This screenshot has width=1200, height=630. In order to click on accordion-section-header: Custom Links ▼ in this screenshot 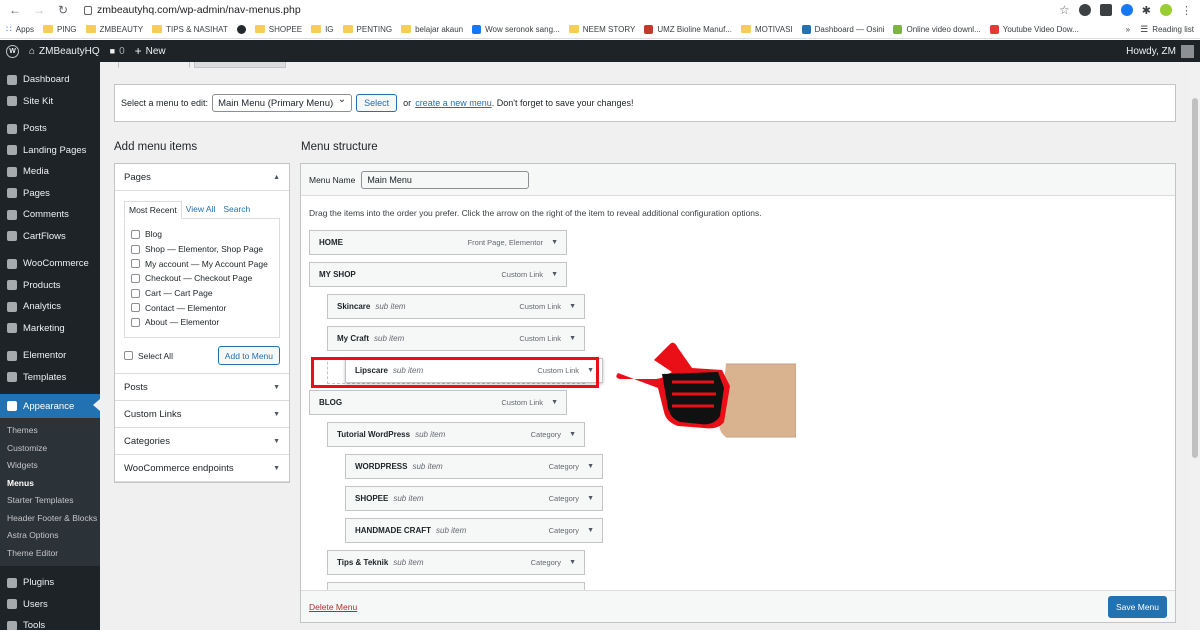, I will do `click(202, 414)`.